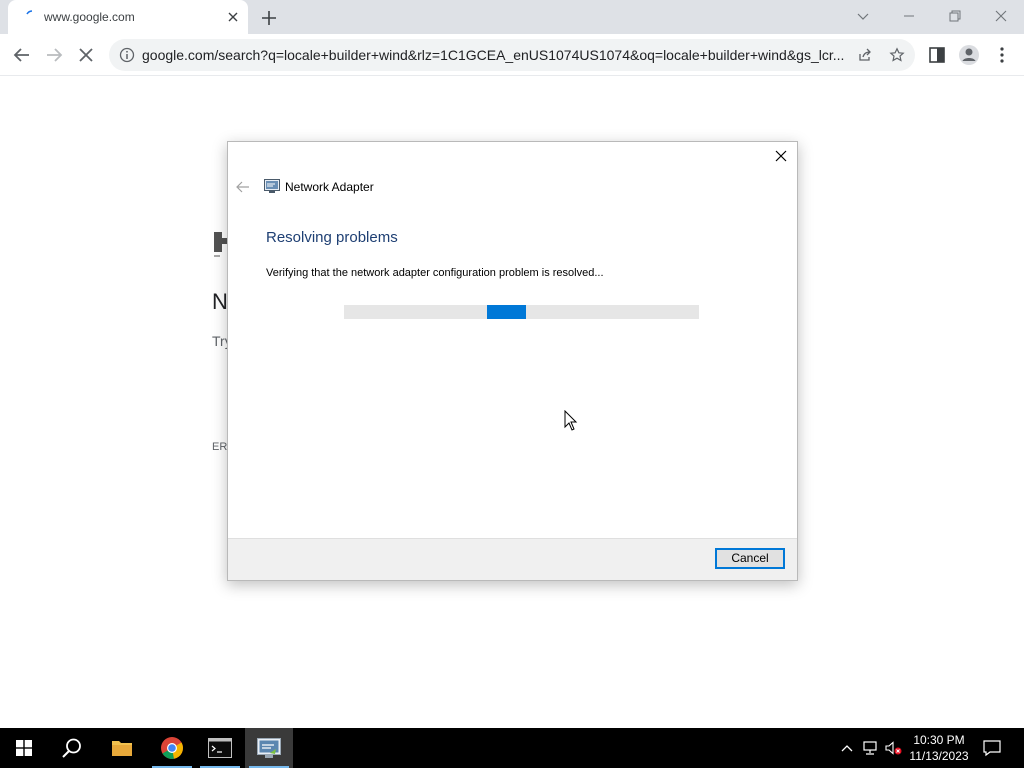 This screenshot has height=768, width=1024. Describe the element at coordinates (870, 748) in the screenshot. I see `network-disconnected-icon` at that location.